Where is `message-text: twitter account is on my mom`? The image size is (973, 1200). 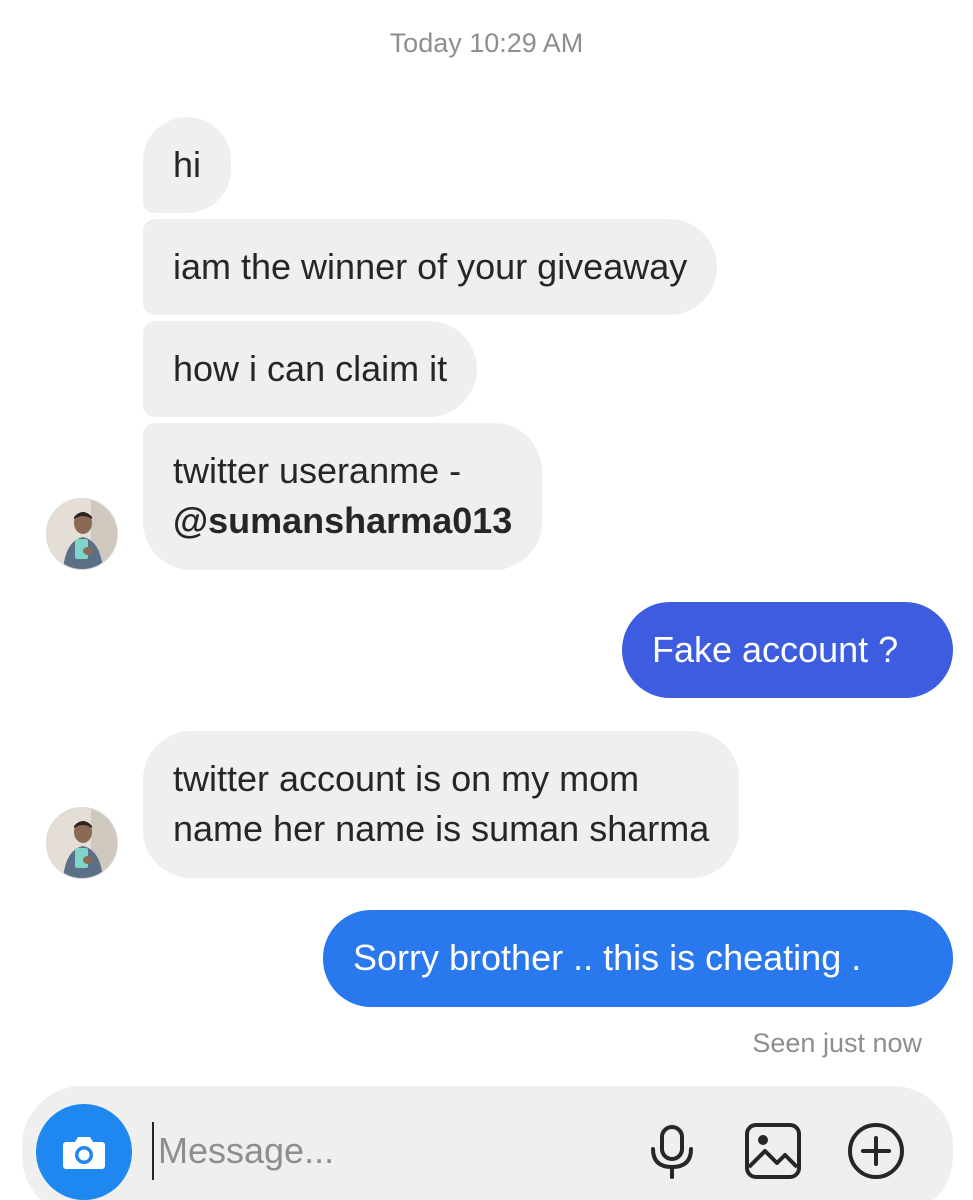 message-text: twitter account is on my mom is located at coordinates (406, 778).